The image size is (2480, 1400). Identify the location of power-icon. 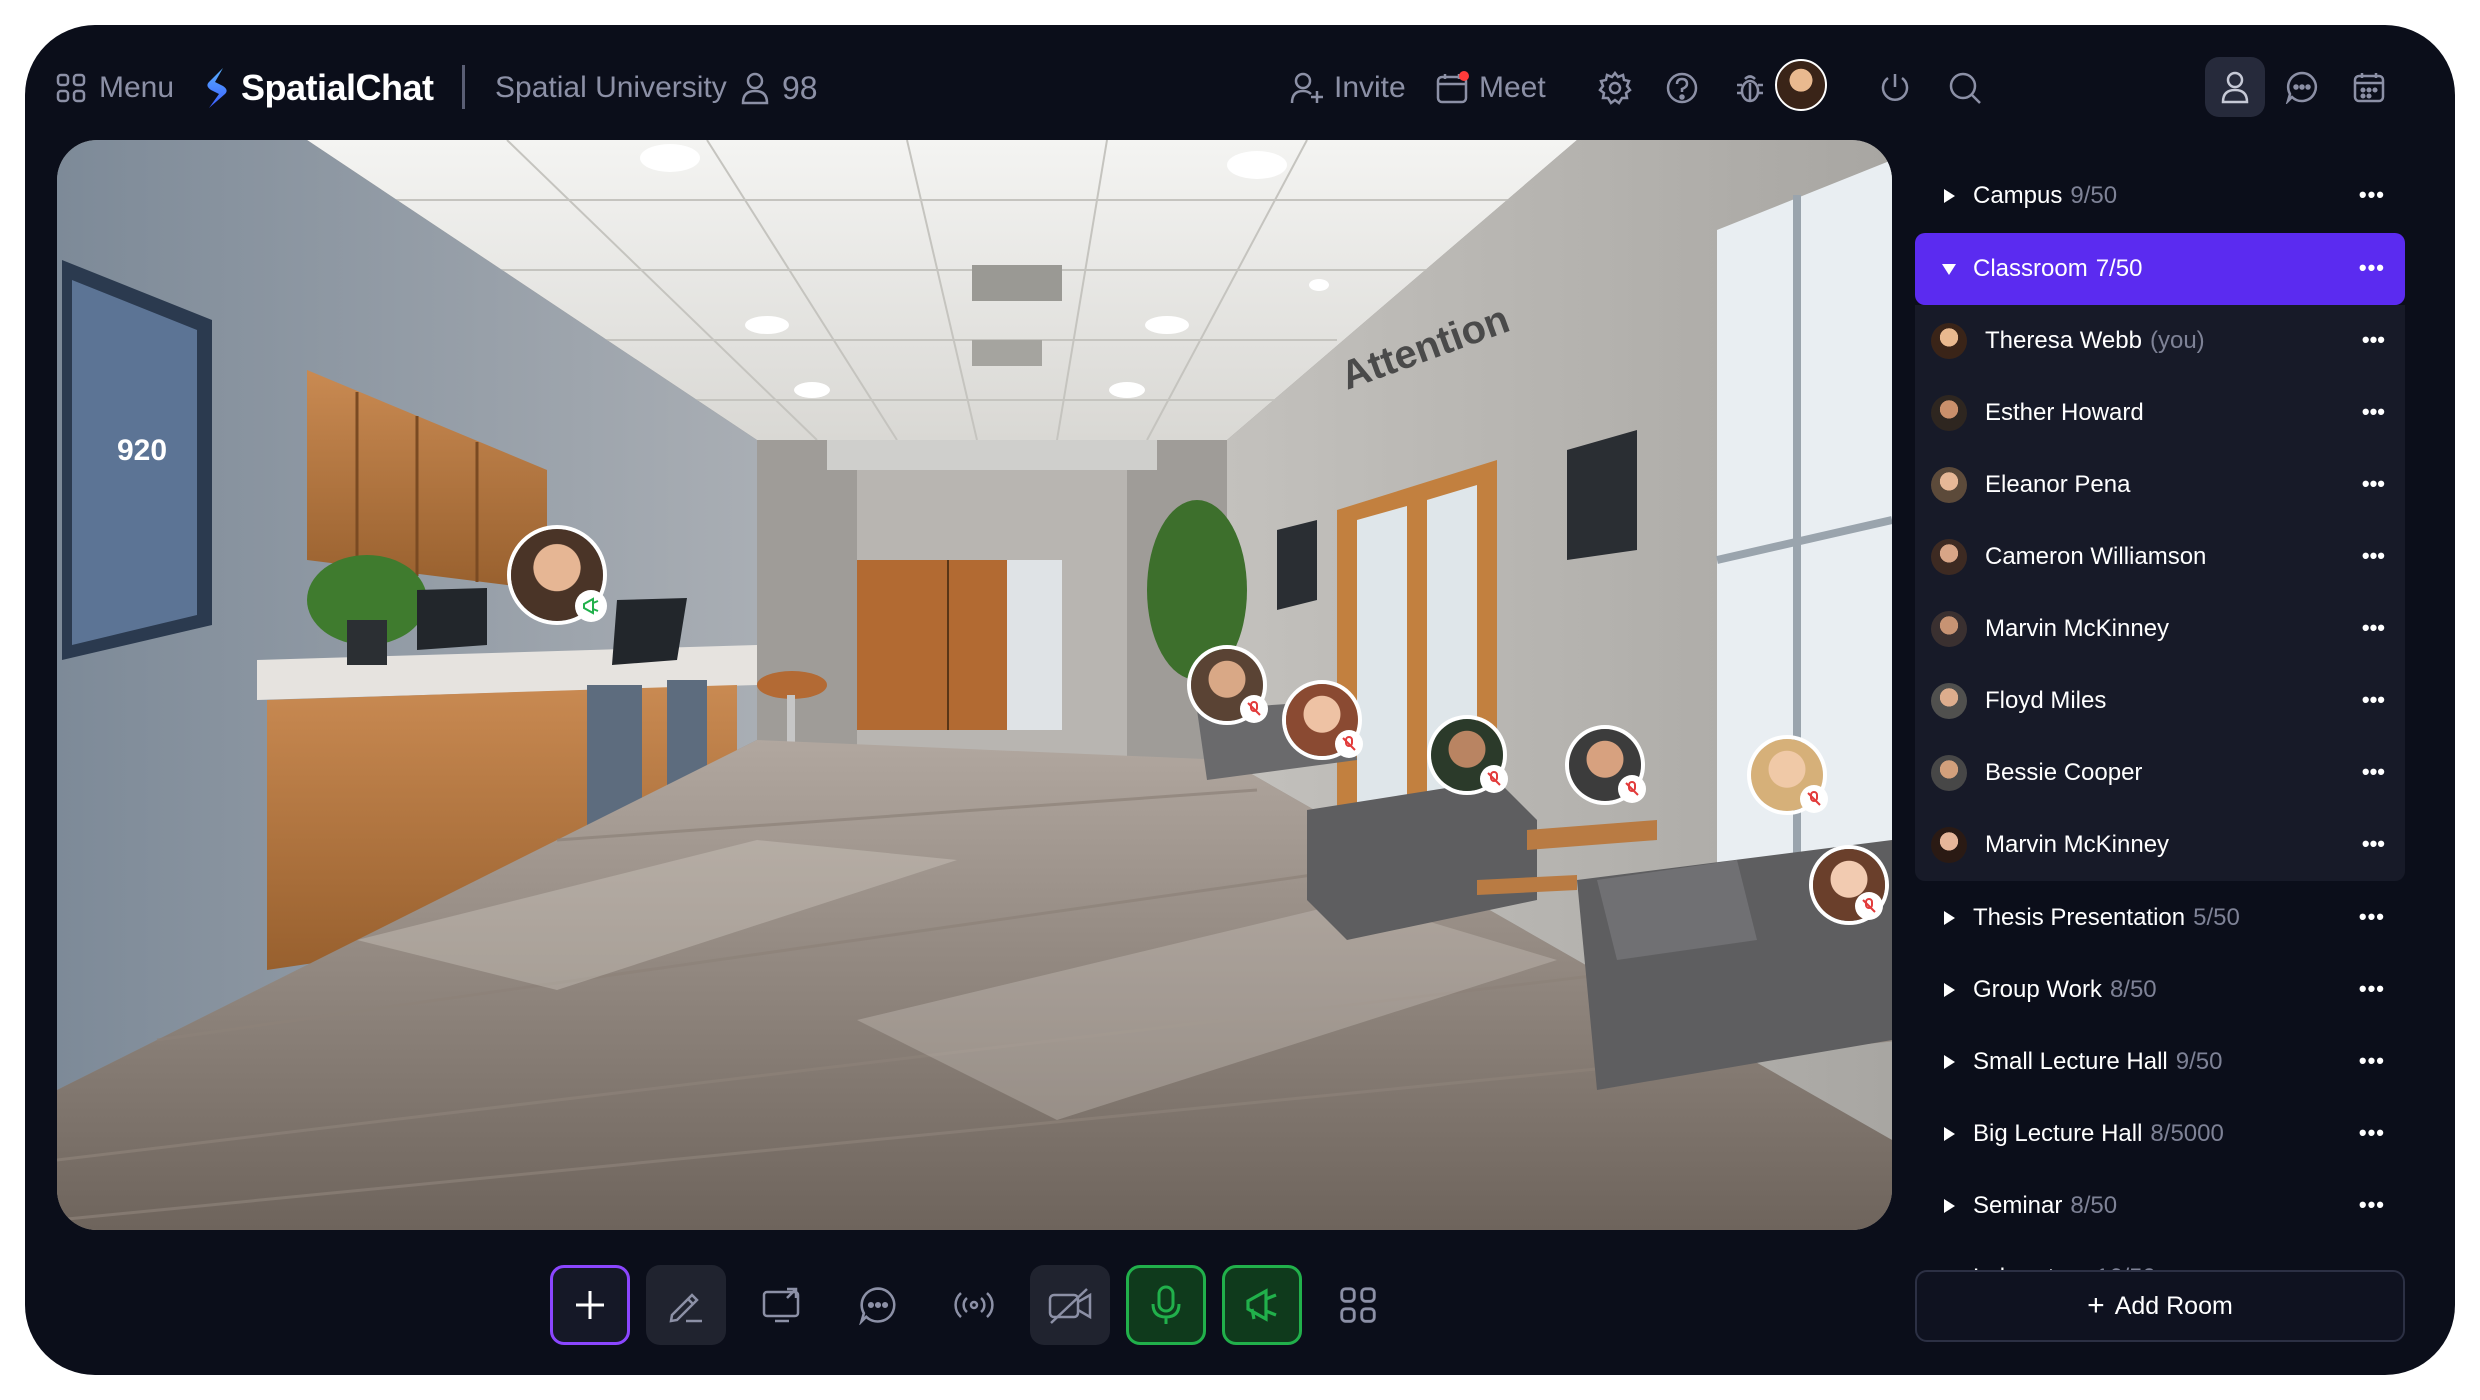
(1895, 87).